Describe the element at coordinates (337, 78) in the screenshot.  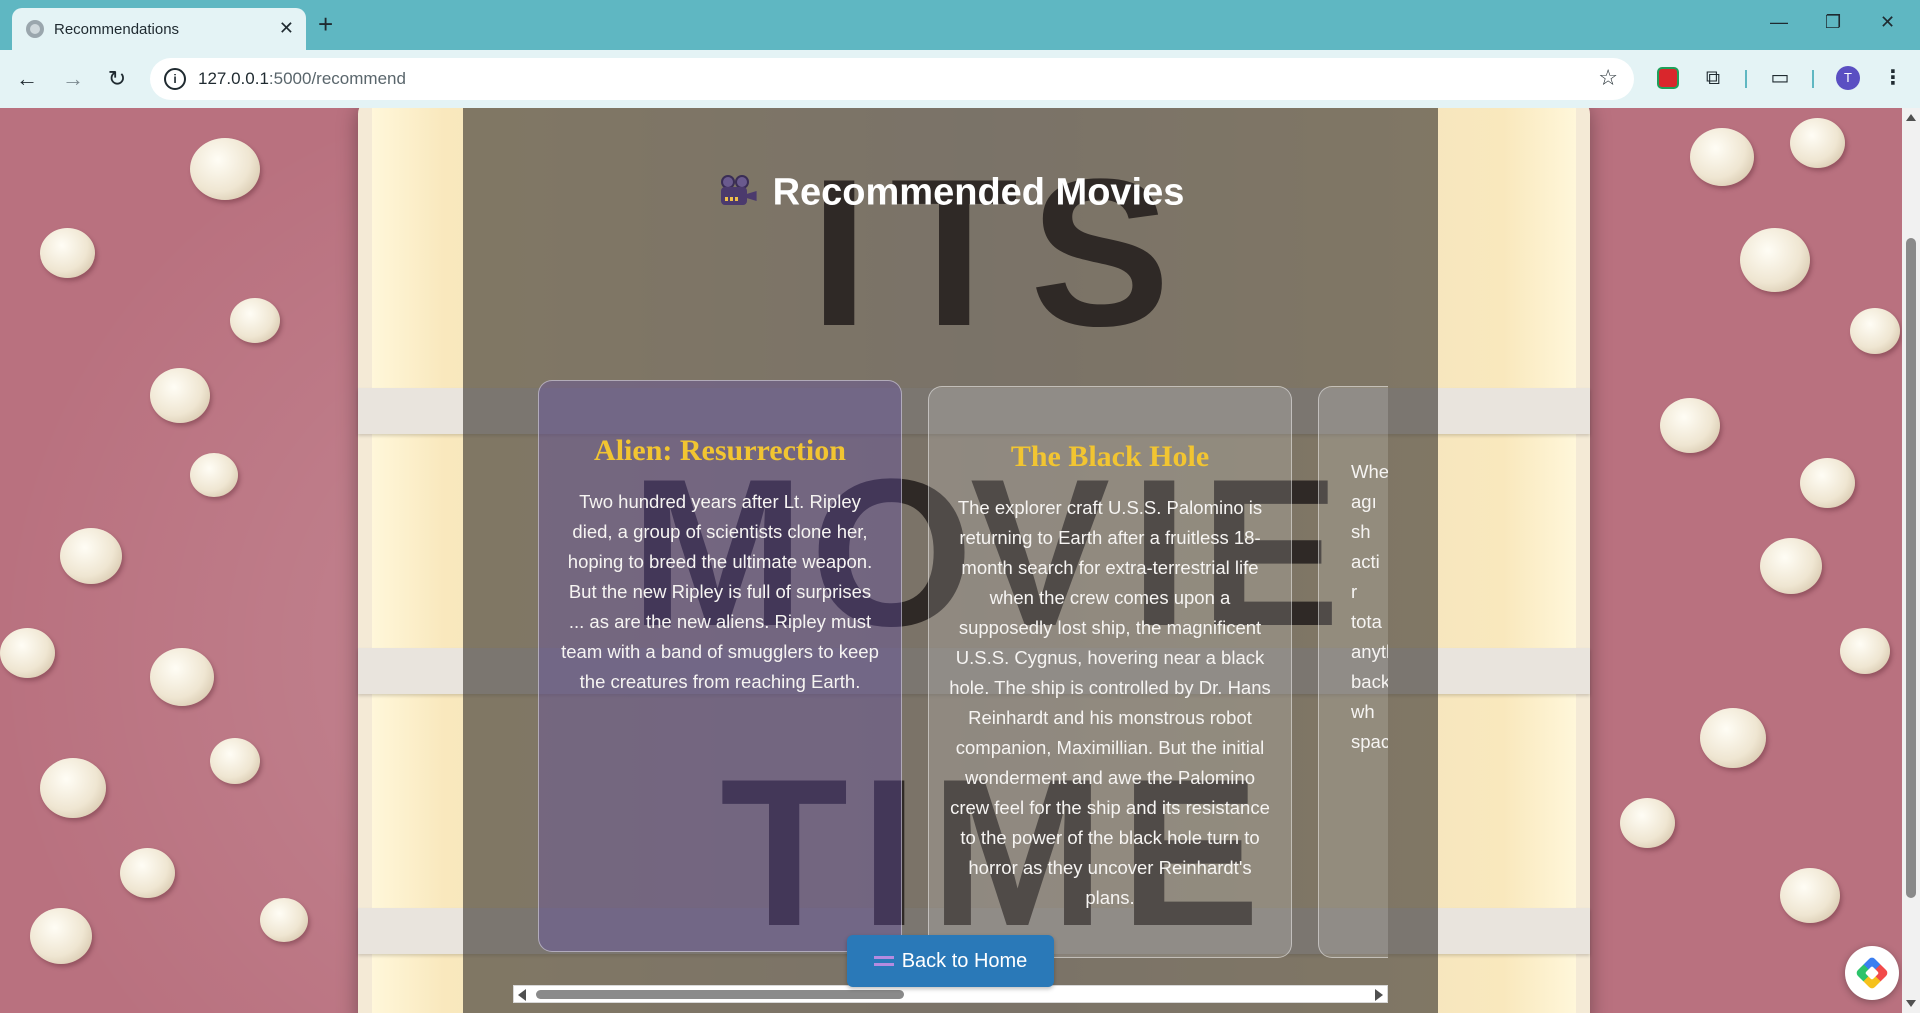
I see `url-path: :5000/recommend` at that location.